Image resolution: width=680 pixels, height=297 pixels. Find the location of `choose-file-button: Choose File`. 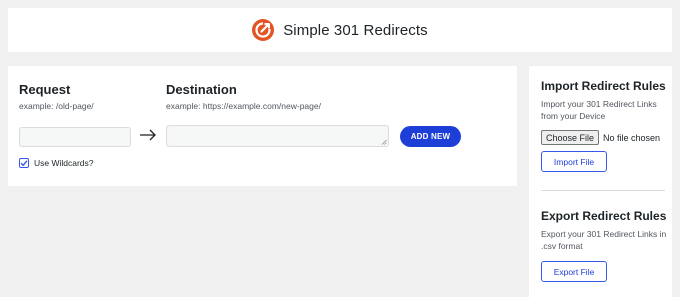

choose-file-button: Choose File is located at coordinates (570, 137).